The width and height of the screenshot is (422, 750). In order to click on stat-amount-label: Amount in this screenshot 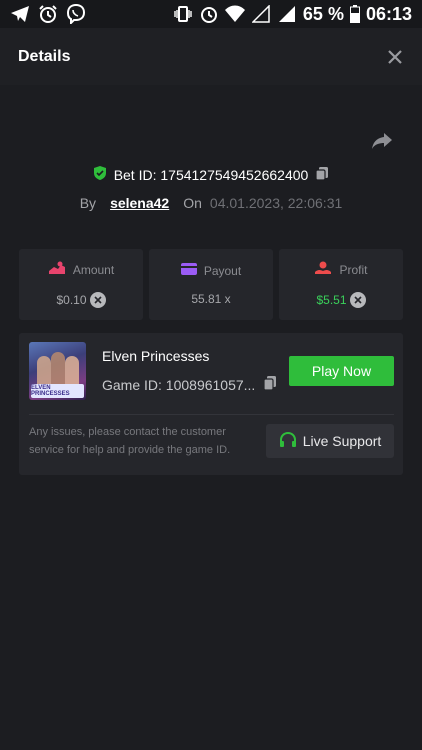, I will do `click(93, 269)`.